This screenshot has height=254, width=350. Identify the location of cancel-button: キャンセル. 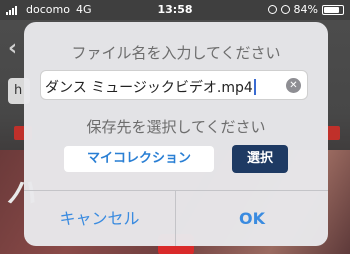
(99, 218).